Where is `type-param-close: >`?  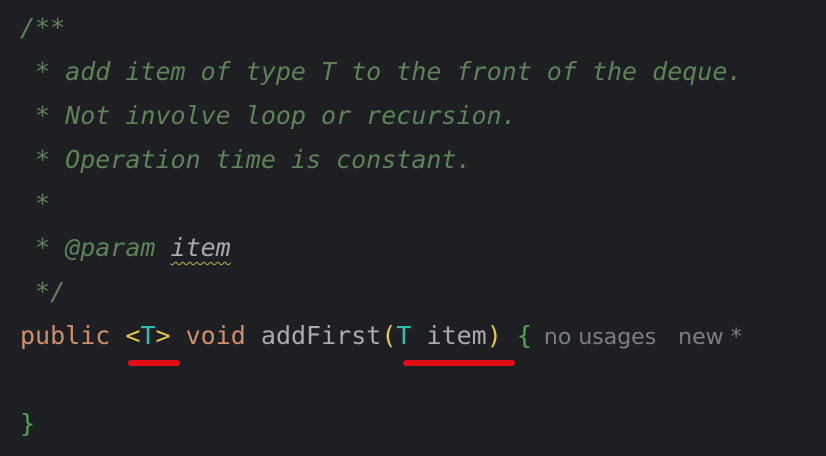
type-param-close: > is located at coordinates (163, 335).